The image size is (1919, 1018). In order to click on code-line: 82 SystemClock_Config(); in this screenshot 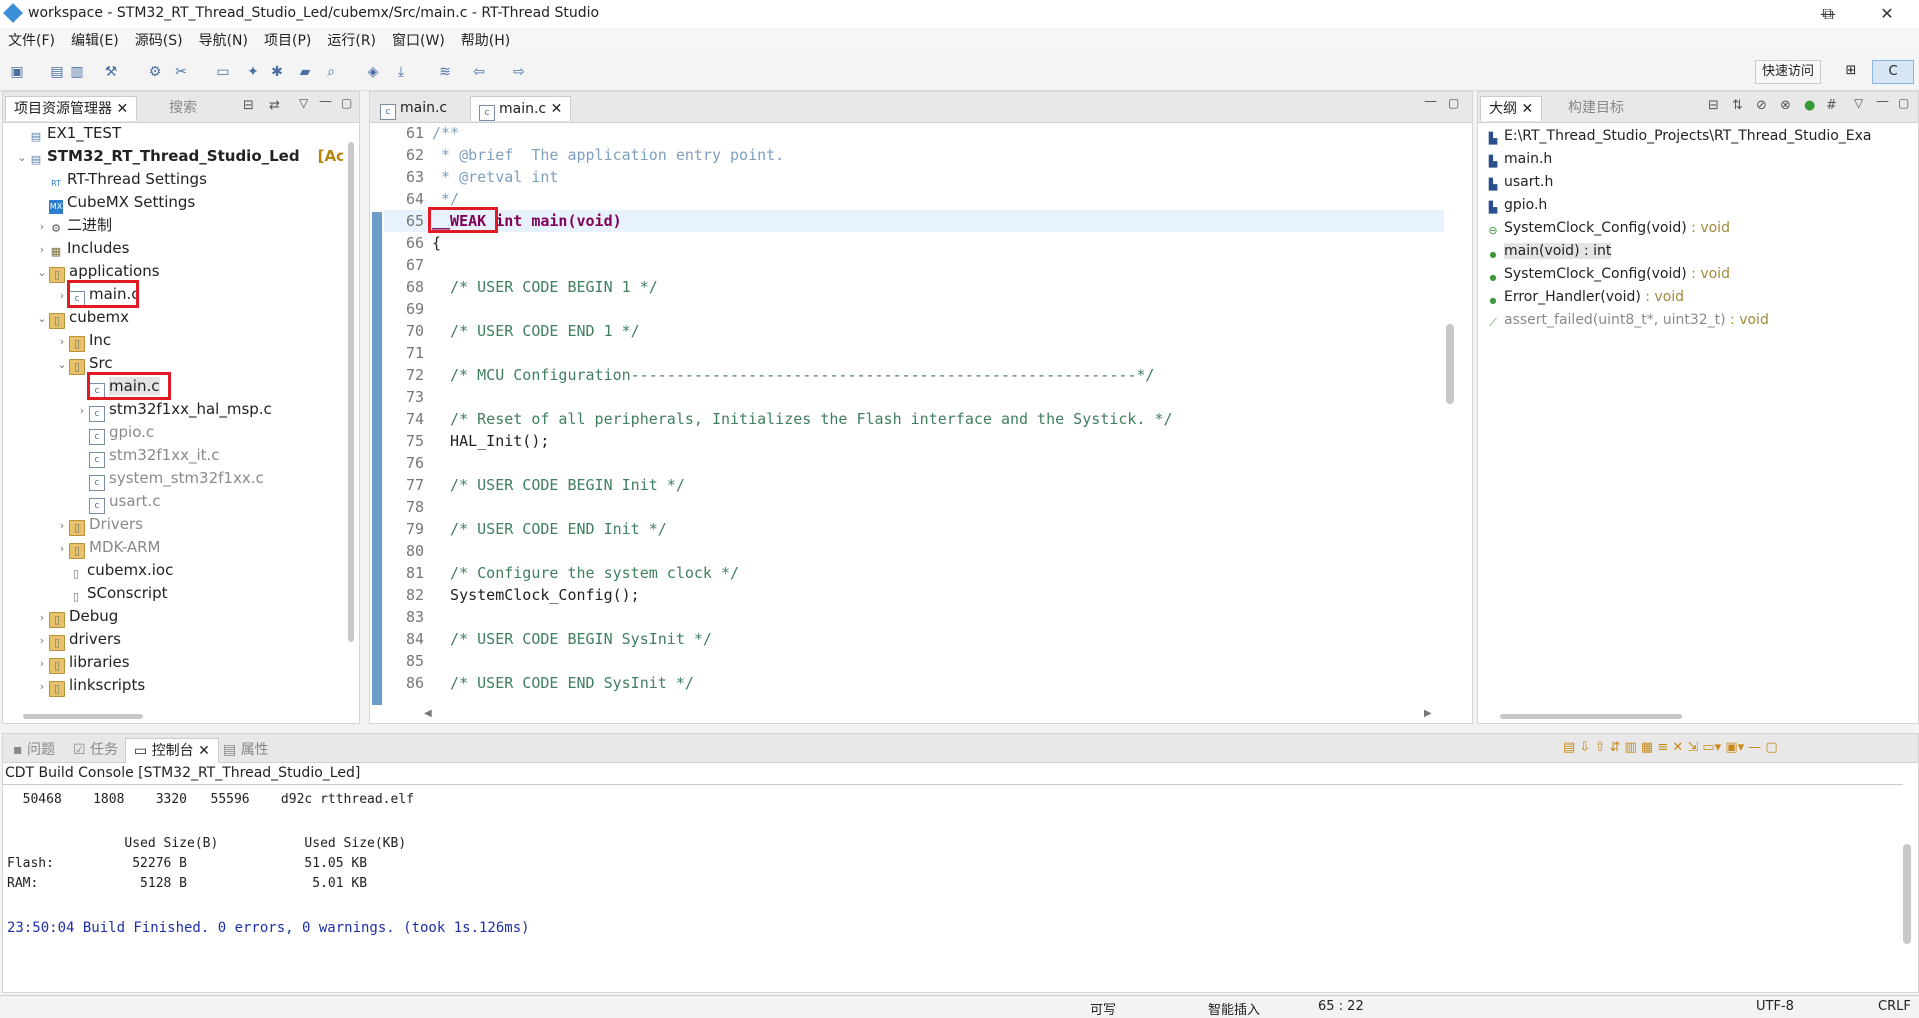, I will do `click(914, 595)`.